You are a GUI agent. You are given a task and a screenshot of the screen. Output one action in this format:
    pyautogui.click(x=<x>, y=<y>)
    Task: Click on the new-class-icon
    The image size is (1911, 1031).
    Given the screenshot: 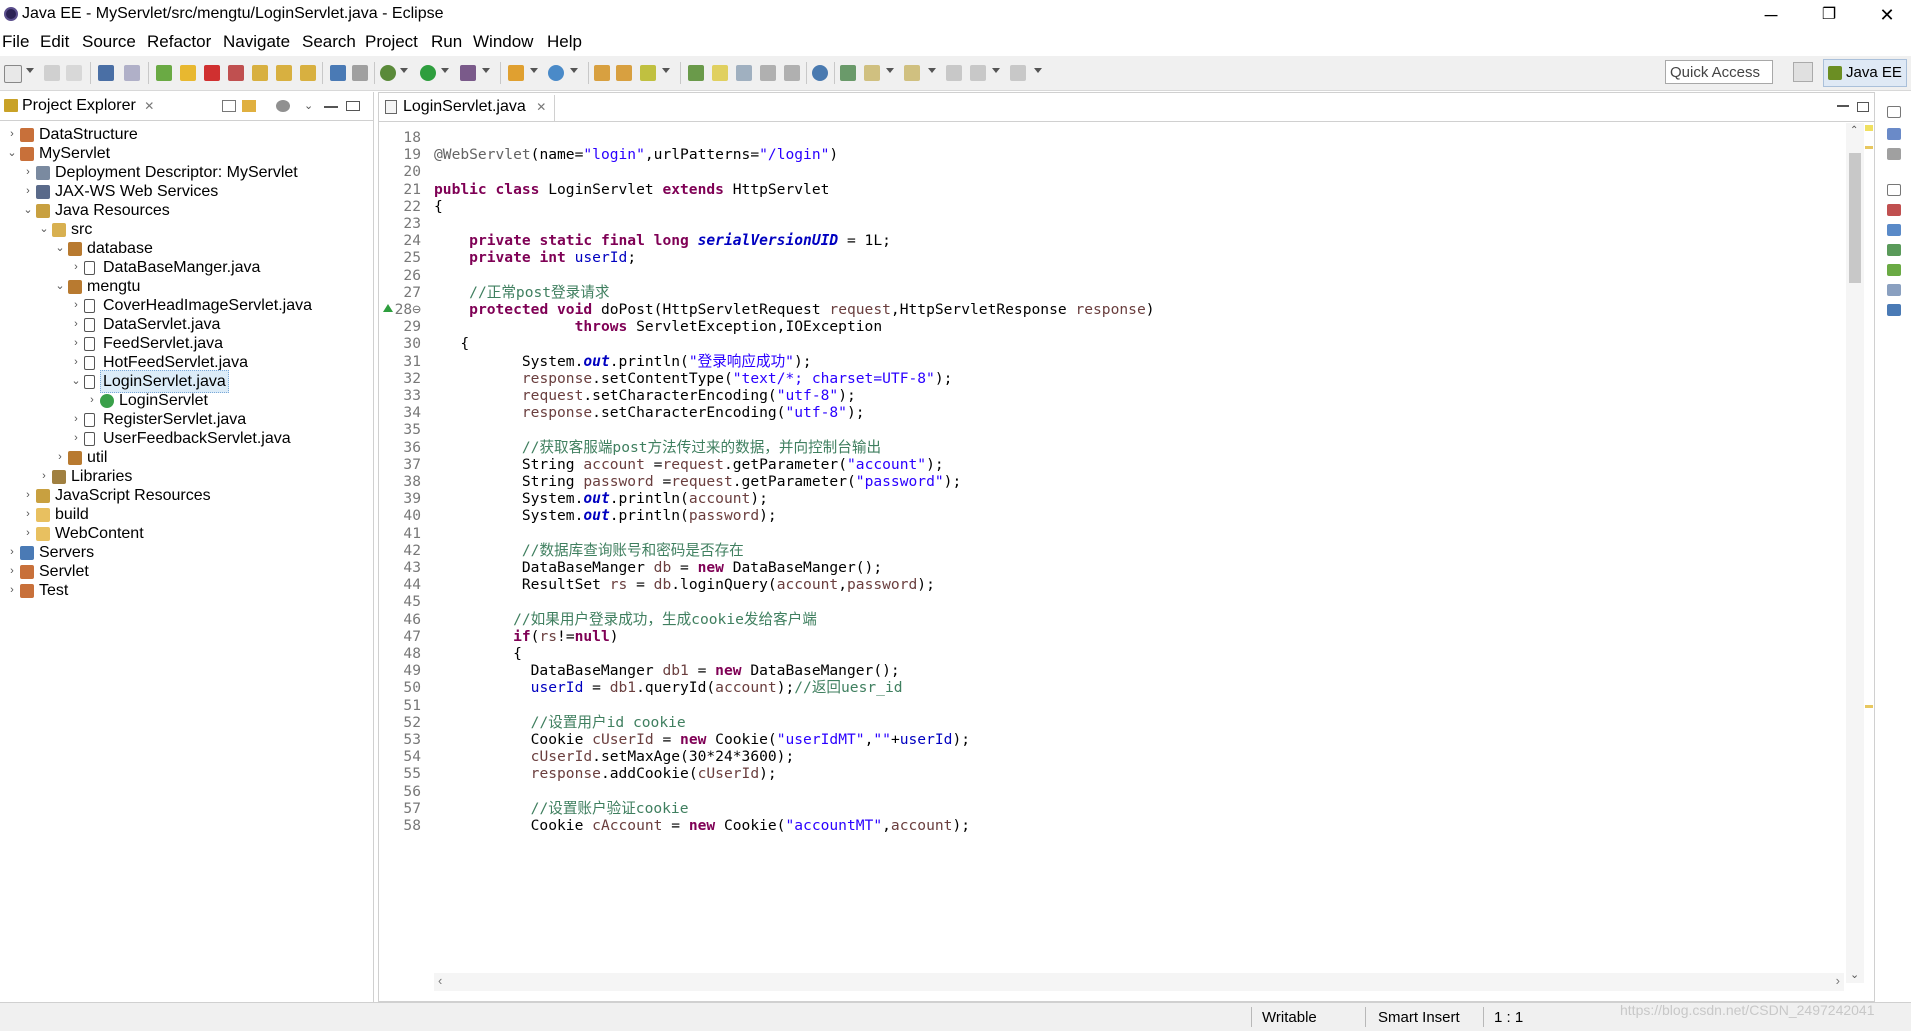 What is the action you would take?
    pyautogui.click(x=556, y=73)
    